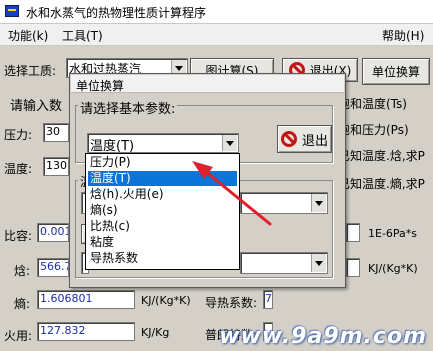 Image resolution: width=433 pixels, height=351 pixels. Describe the element at coordinates (323, 336) in the screenshot. I see `watermark: www.9a9m.com` at that location.